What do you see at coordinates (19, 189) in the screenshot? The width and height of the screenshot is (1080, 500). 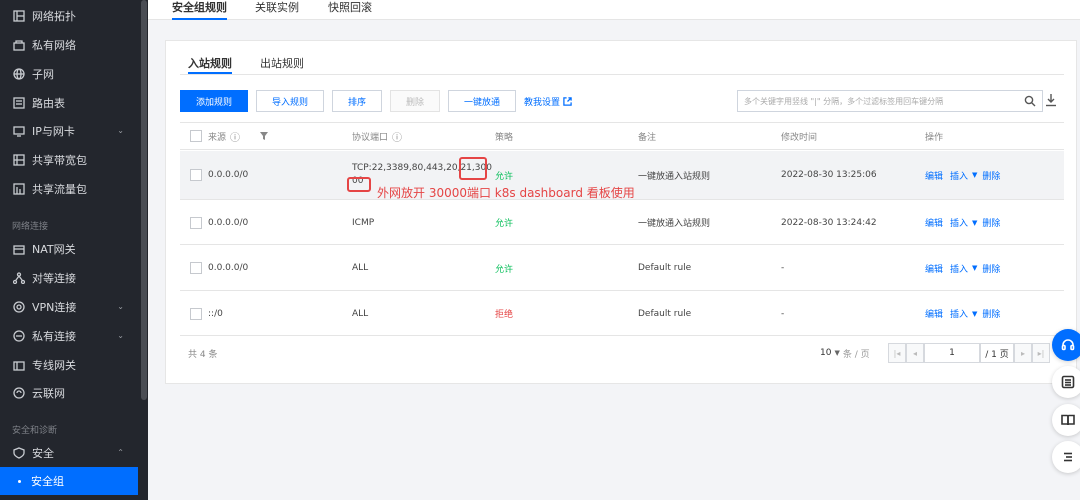 I see `traffic-icon` at bounding box center [19, 189].